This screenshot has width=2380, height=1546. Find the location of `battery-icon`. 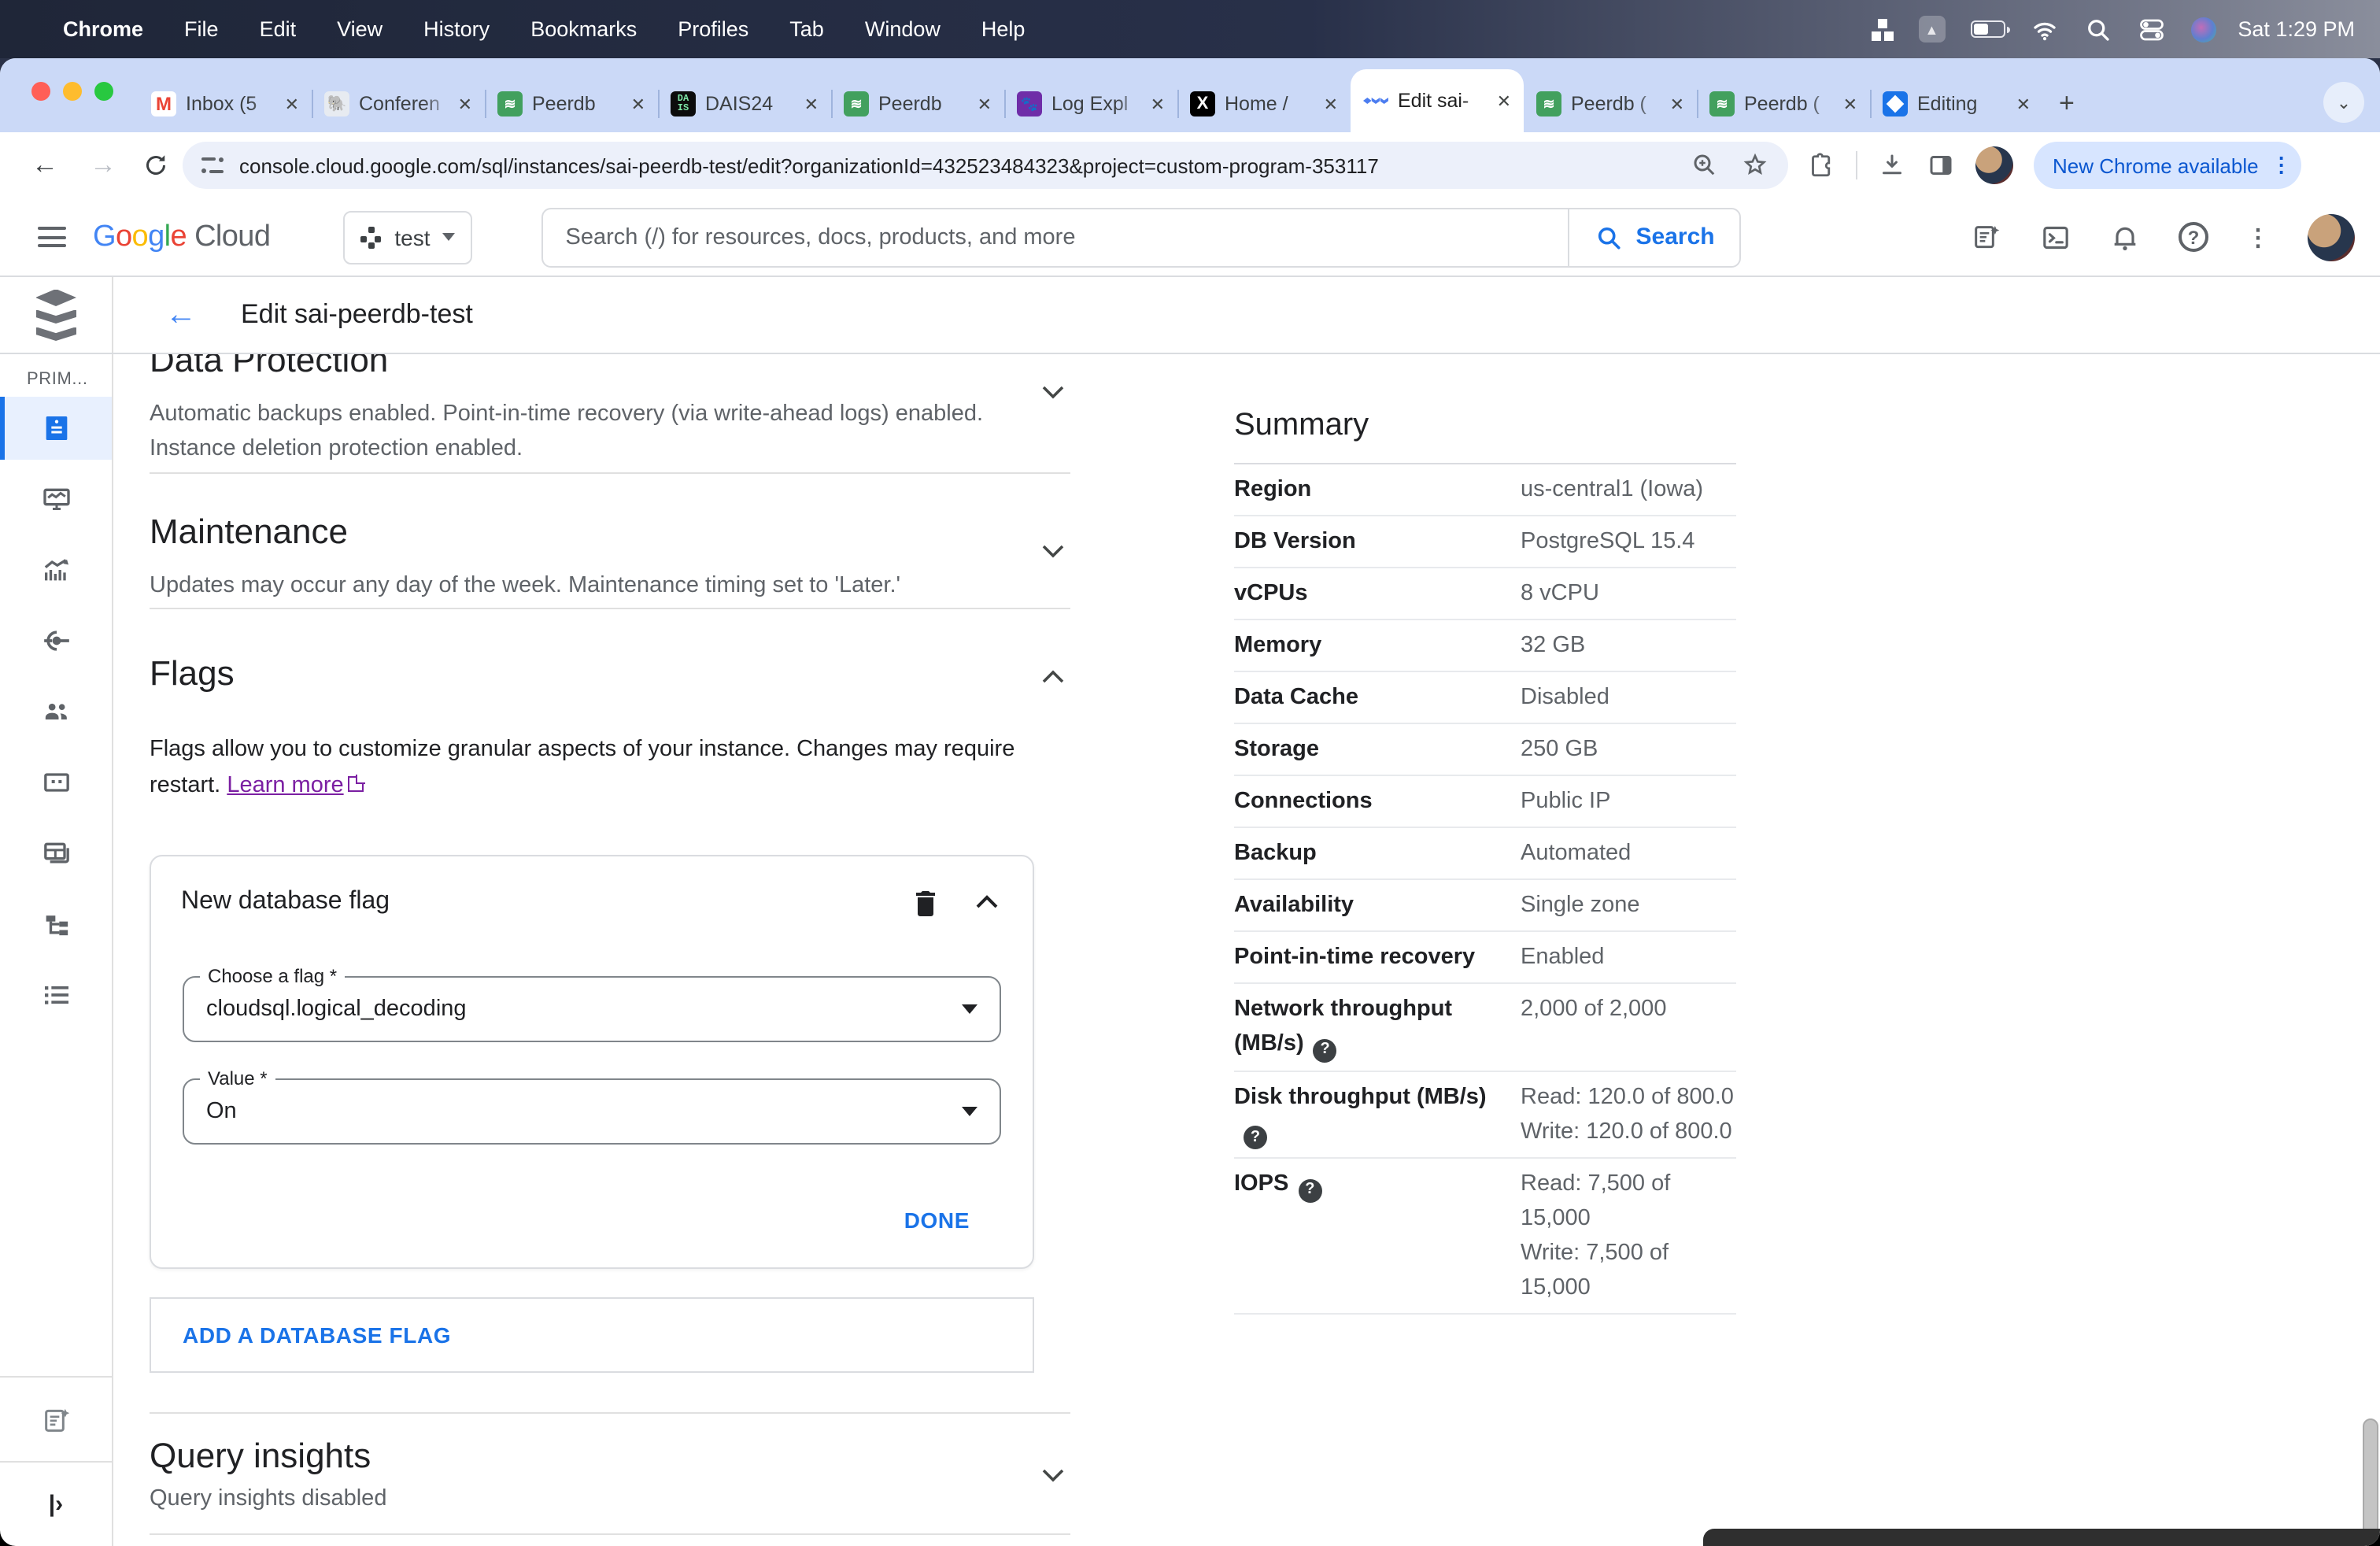

battery-icon is located at coordinates (1990, 29).